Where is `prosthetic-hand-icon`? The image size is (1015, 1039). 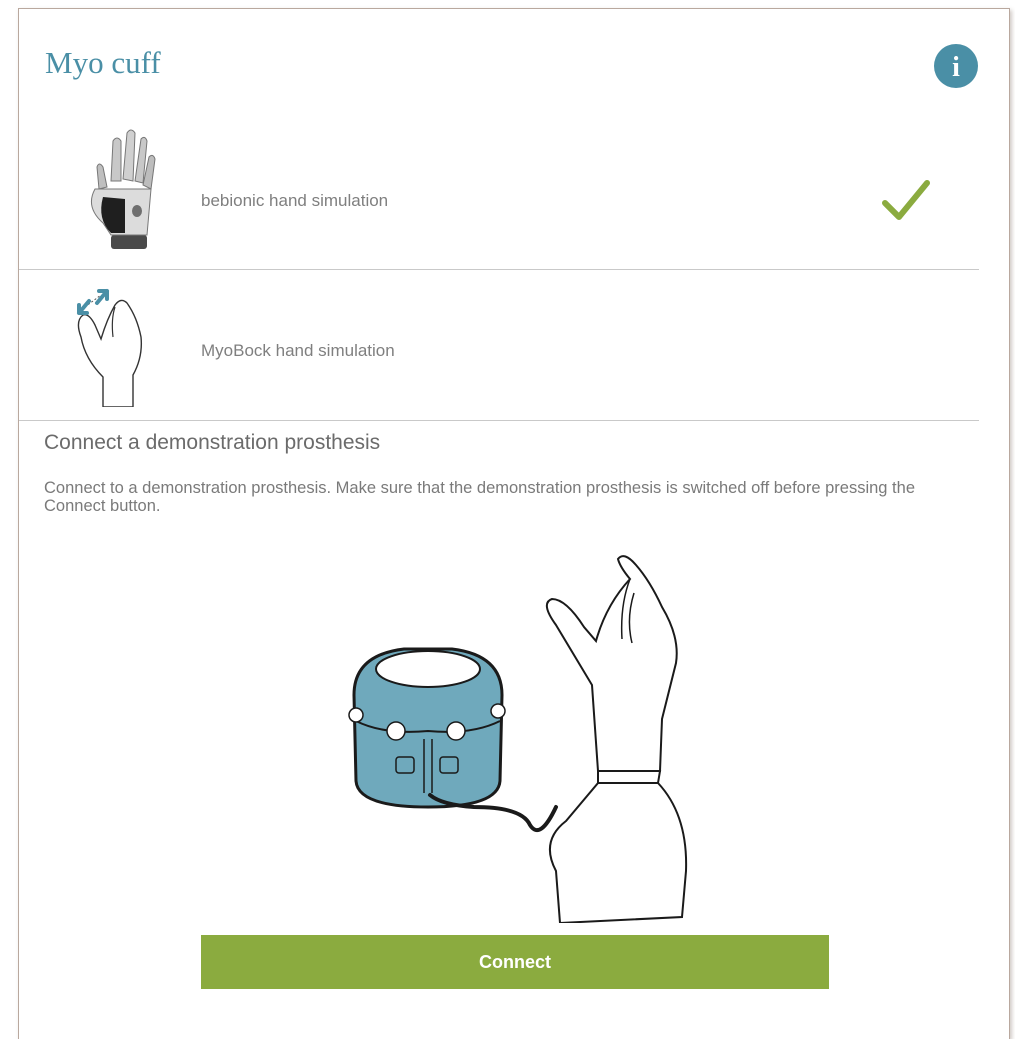
prosthetic-hand-icon is located at coordinates (616, 739).